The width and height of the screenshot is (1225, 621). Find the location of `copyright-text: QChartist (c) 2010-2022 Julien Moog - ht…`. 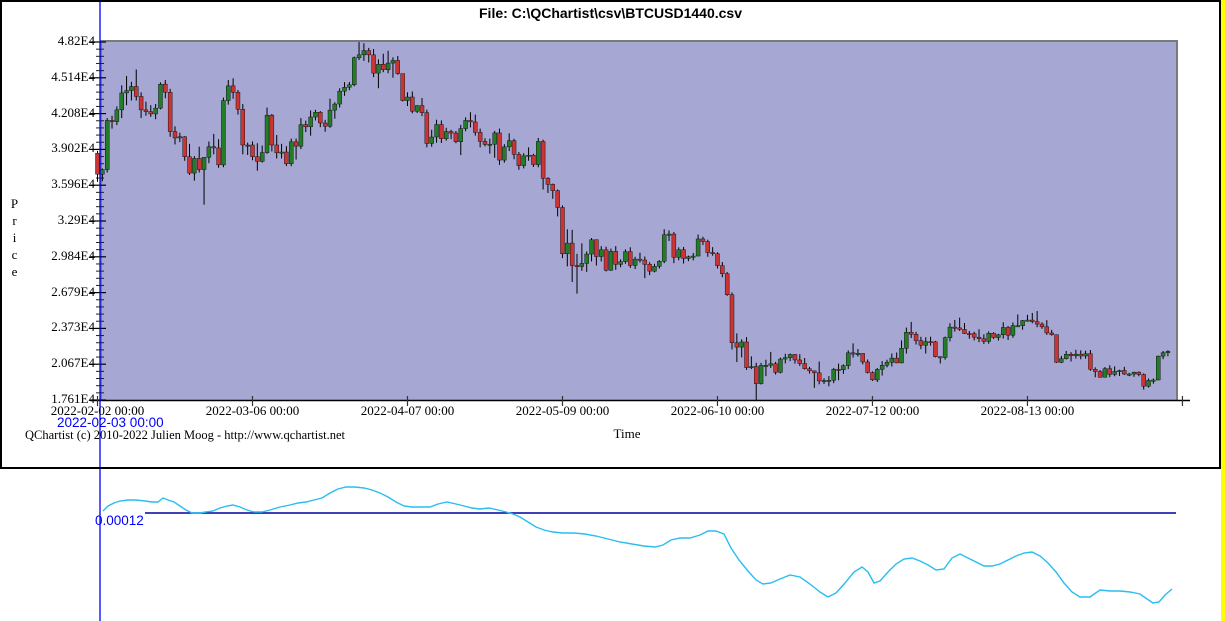

copyright-text: QChartist (c) 2010-2022 Julien Moog - ht… is located at coordinates (185, 435).